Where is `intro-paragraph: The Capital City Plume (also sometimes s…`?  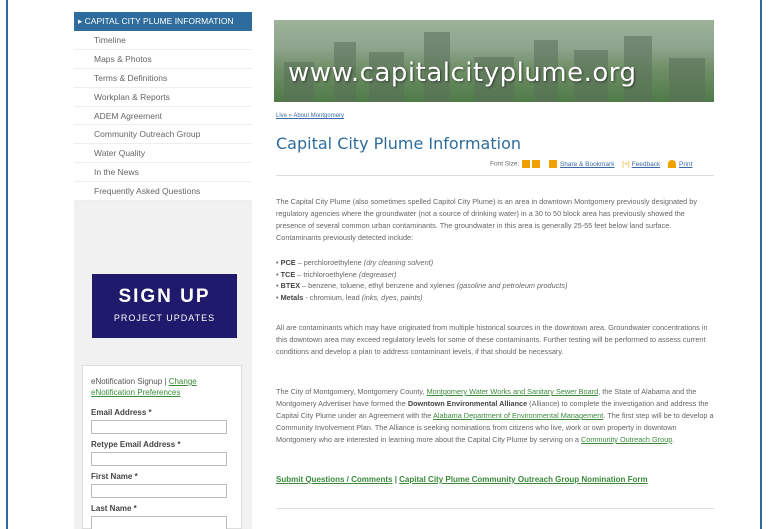 intro-paragraph: The Capital City Plume (also sometimes s… is located at coordinates (486, 219).